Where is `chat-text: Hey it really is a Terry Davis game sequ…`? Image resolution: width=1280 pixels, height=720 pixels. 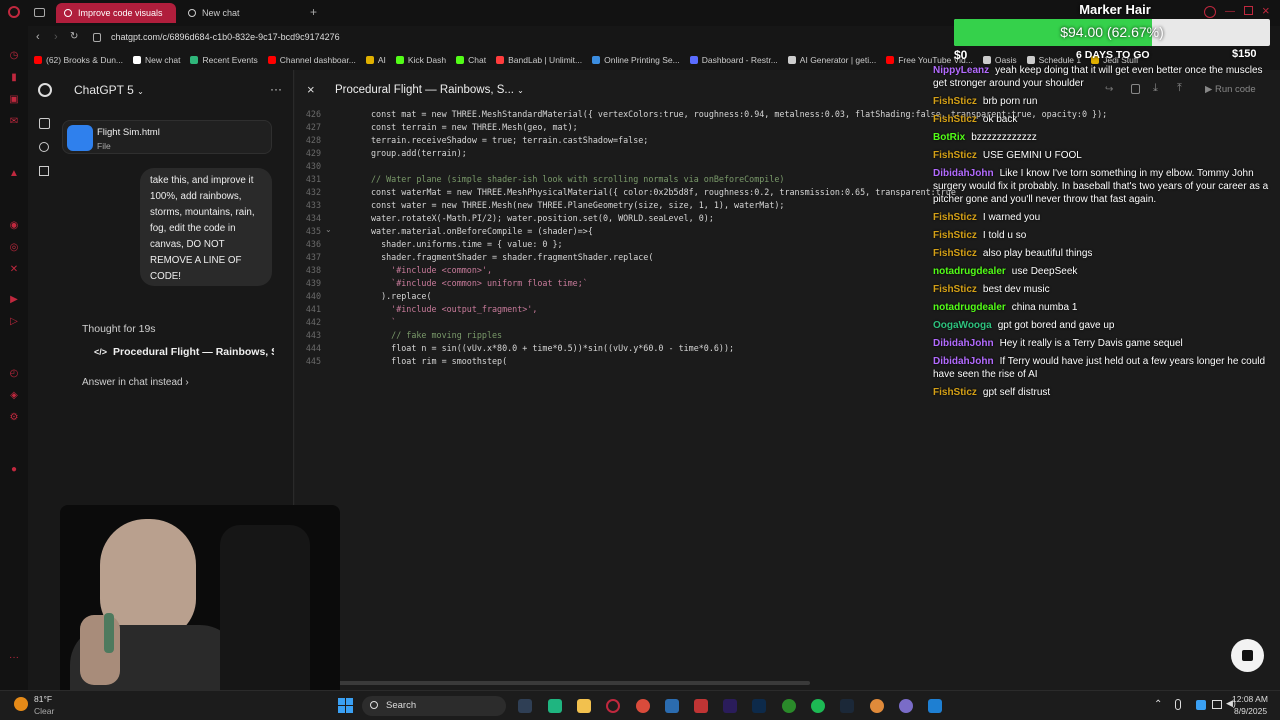 chat-text: Hey it really is a Terry Davis game sequ… is located at coordinates (1091, 343).